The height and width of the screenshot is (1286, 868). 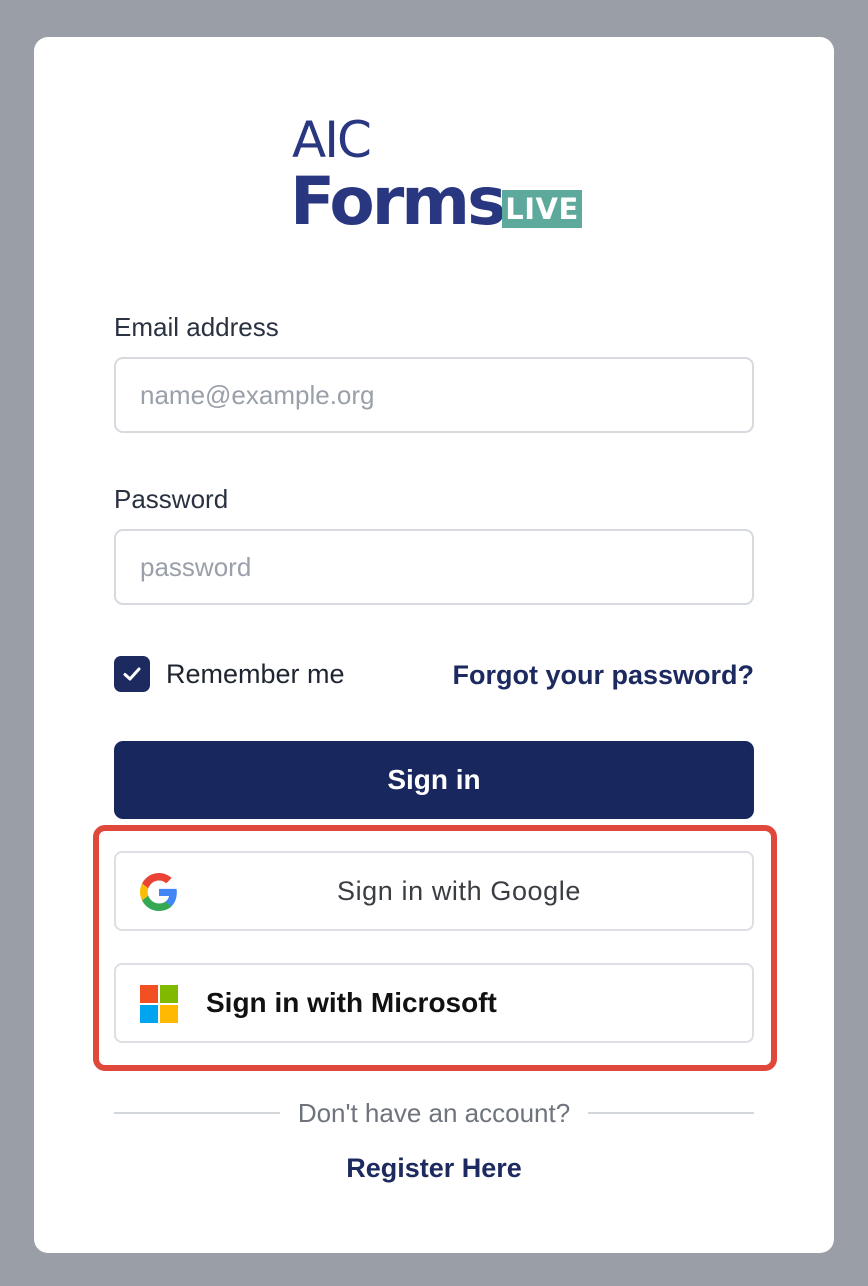 I want to click on divider-line-left, so click(x=197, y=1113).